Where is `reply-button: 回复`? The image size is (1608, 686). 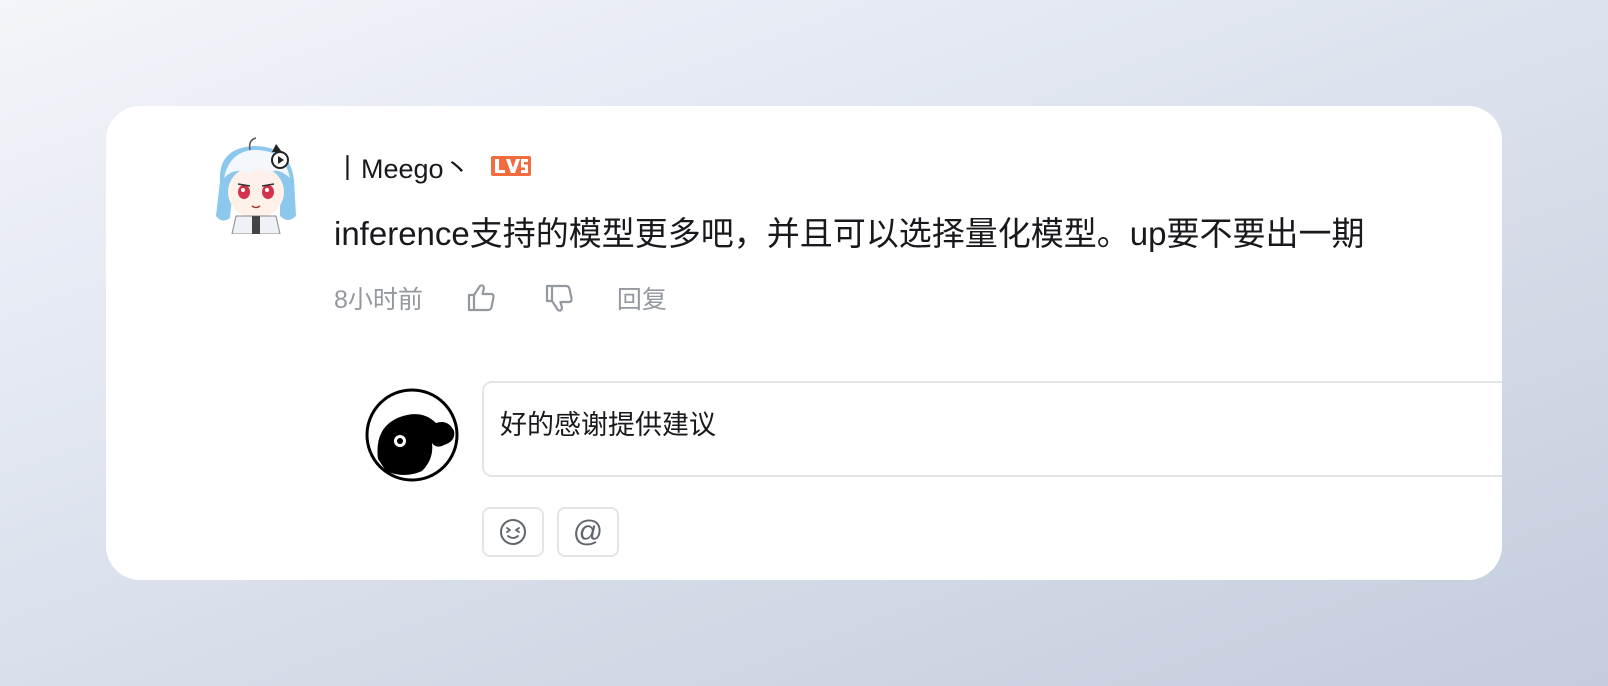 reply-button: 回复 is located at coordinates (642, 298).